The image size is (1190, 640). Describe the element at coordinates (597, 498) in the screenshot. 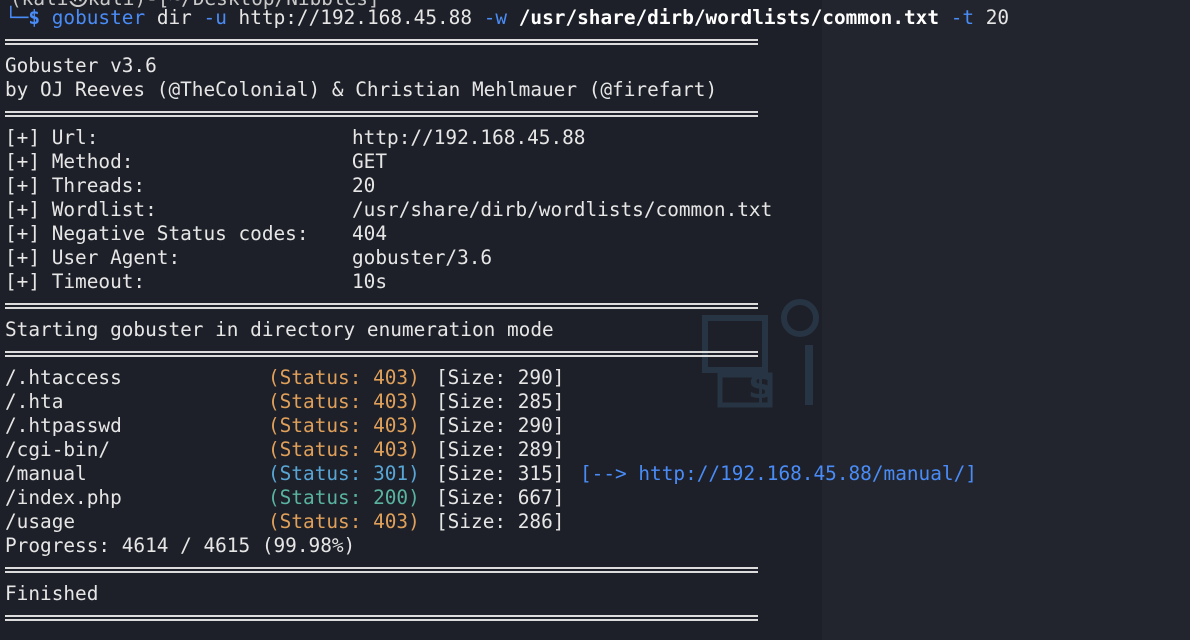

I see `result-row: /index.php (Status: 200) [Size: 667]` at that location.